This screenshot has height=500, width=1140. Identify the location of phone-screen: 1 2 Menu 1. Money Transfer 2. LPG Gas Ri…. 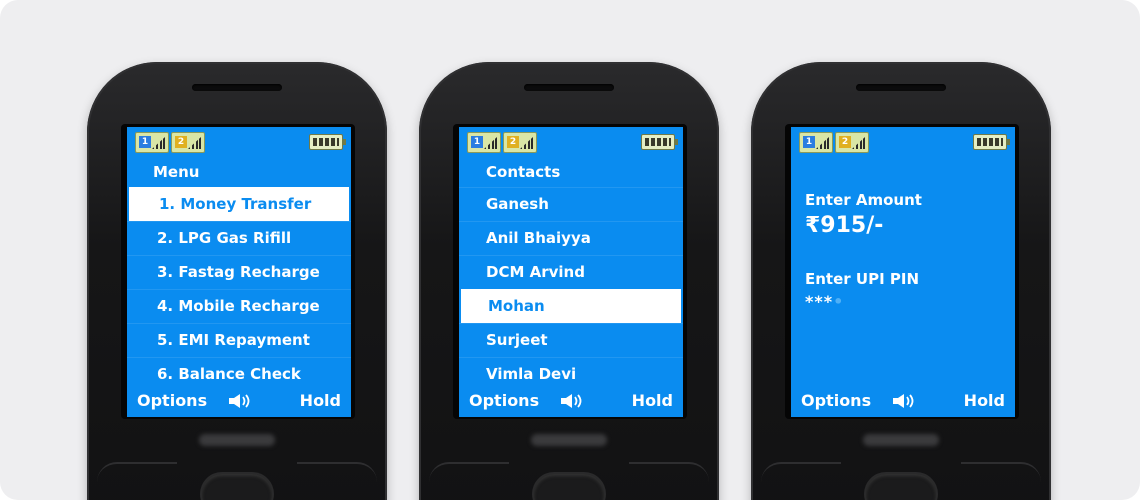
(239, 272).